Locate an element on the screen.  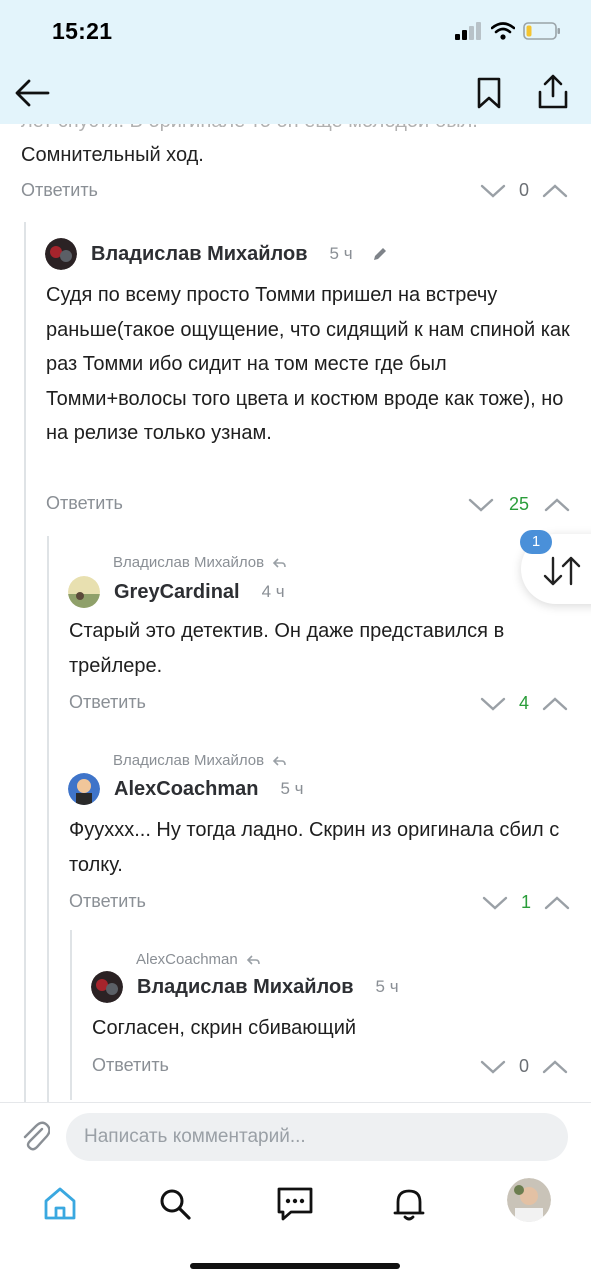
comment-header: AlexCoachman 5 ч is located at coordinates (186, 789).